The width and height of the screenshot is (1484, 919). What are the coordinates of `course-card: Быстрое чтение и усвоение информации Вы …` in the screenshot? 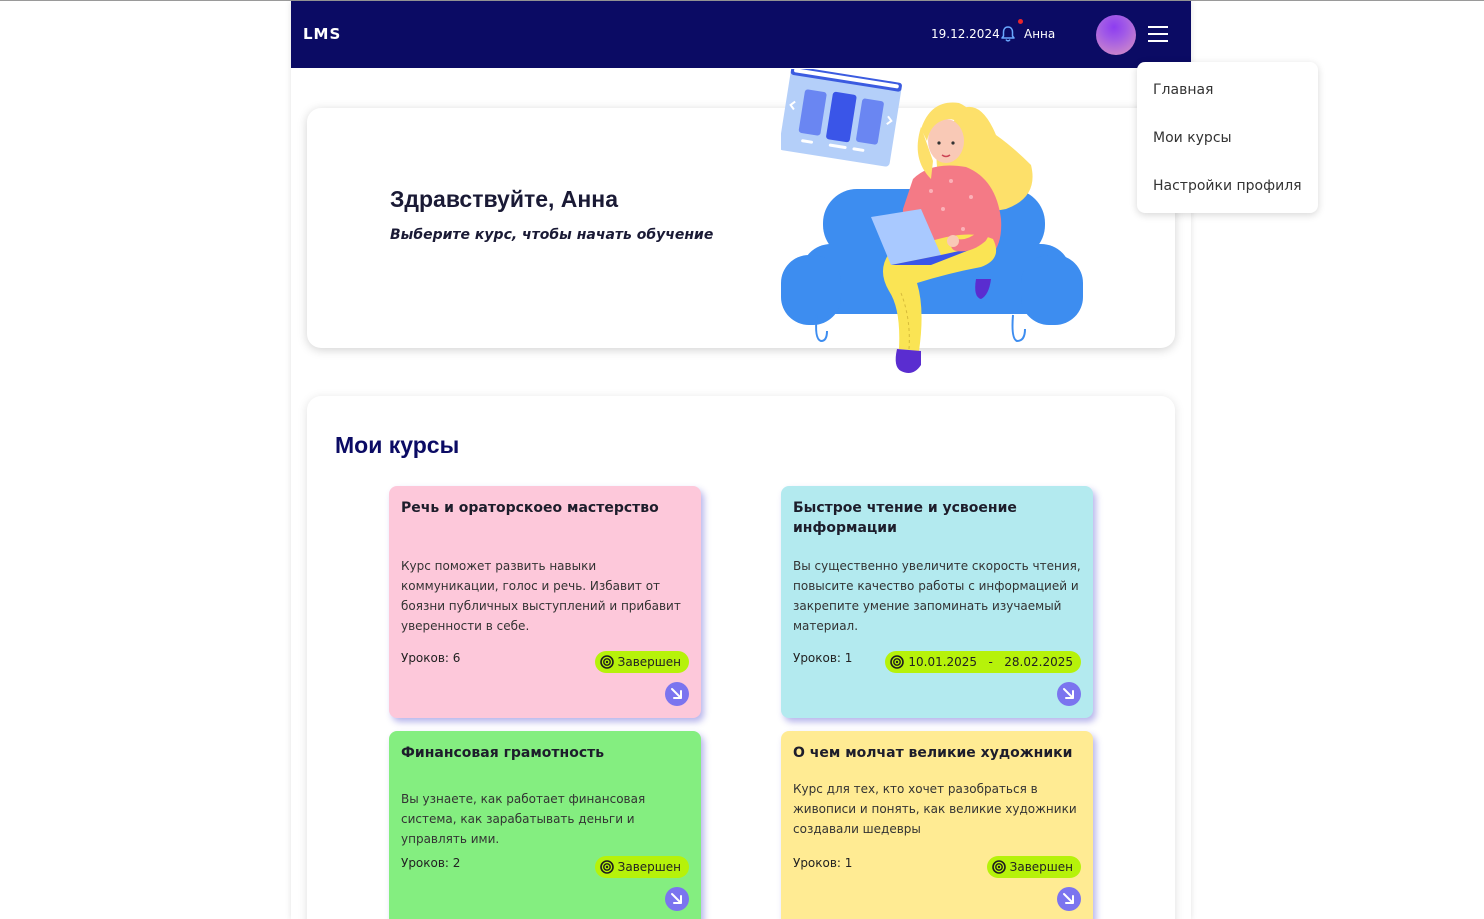 It's located at (937, 602).